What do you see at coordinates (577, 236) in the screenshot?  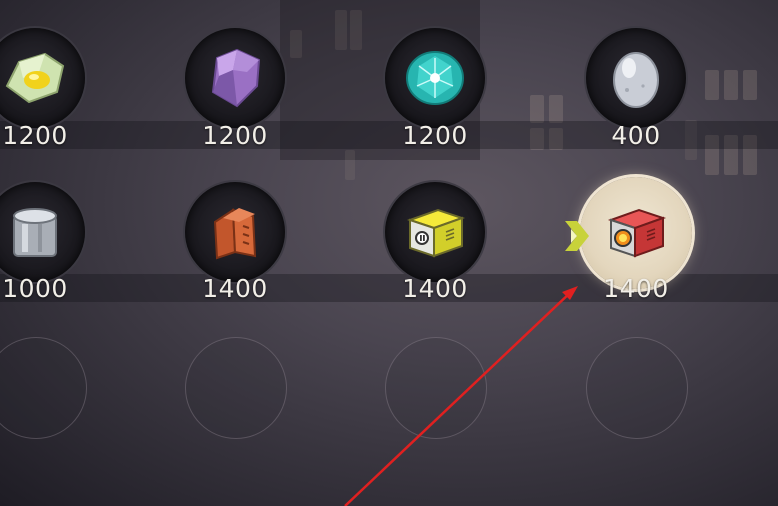 I see `selection-chevron-icon` at bounding box center [577, 236].